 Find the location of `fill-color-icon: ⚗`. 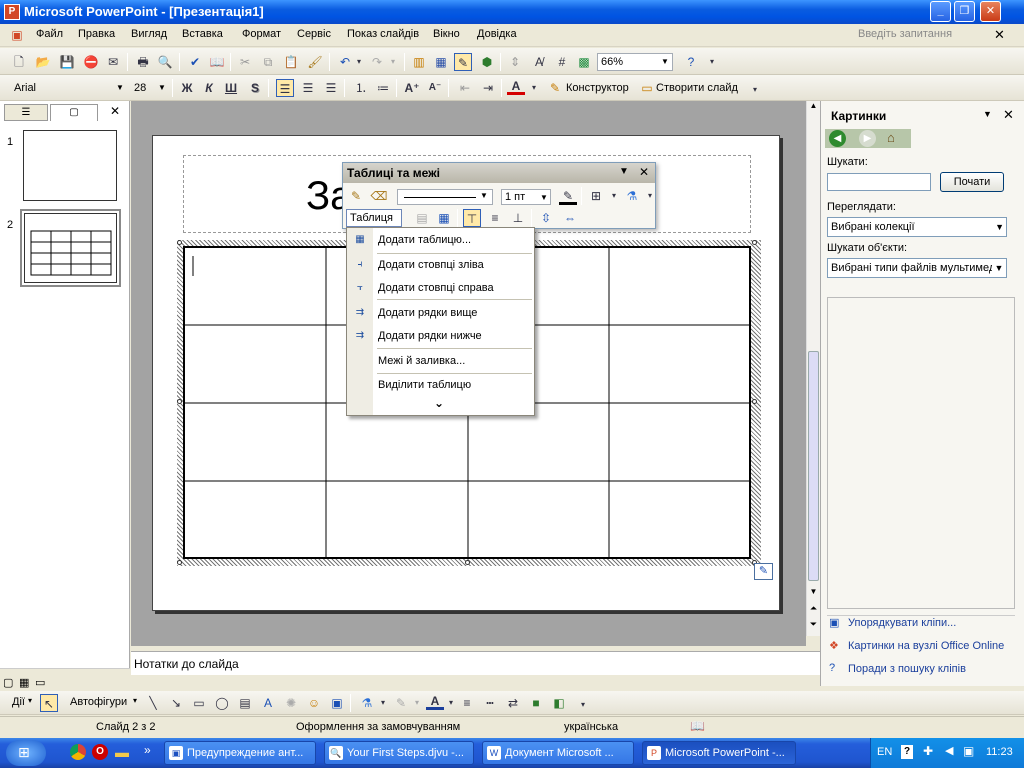

fill-color-icon: ⚗ is located at coordinates (632, 196).